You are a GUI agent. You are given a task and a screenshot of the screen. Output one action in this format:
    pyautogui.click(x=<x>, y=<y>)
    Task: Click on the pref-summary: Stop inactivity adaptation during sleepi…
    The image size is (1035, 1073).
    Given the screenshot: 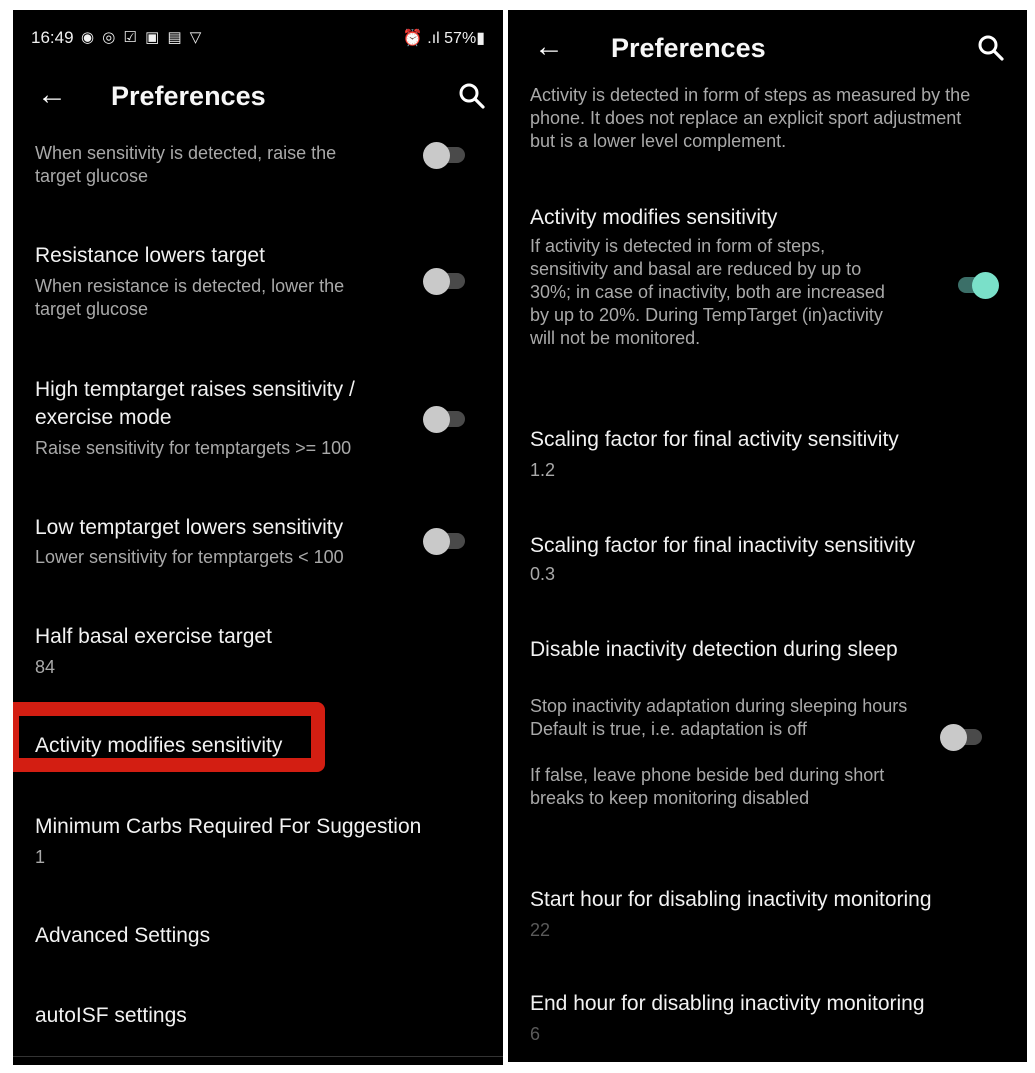 What is the action you would take?
    pyautogui.click(x=719, y=752)
    